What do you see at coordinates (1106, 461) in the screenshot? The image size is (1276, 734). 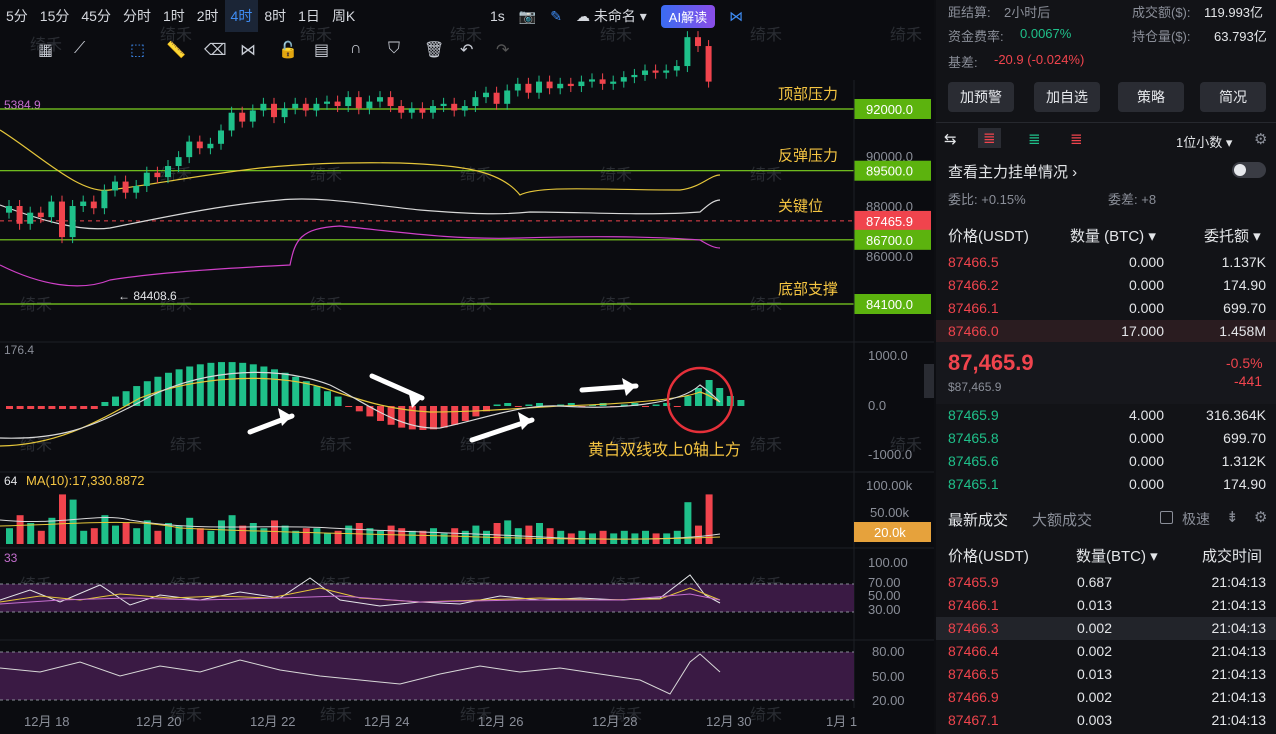 I see `bid-row: 87465.6 0.000 1.312K` at bounding box center [1106, 461].